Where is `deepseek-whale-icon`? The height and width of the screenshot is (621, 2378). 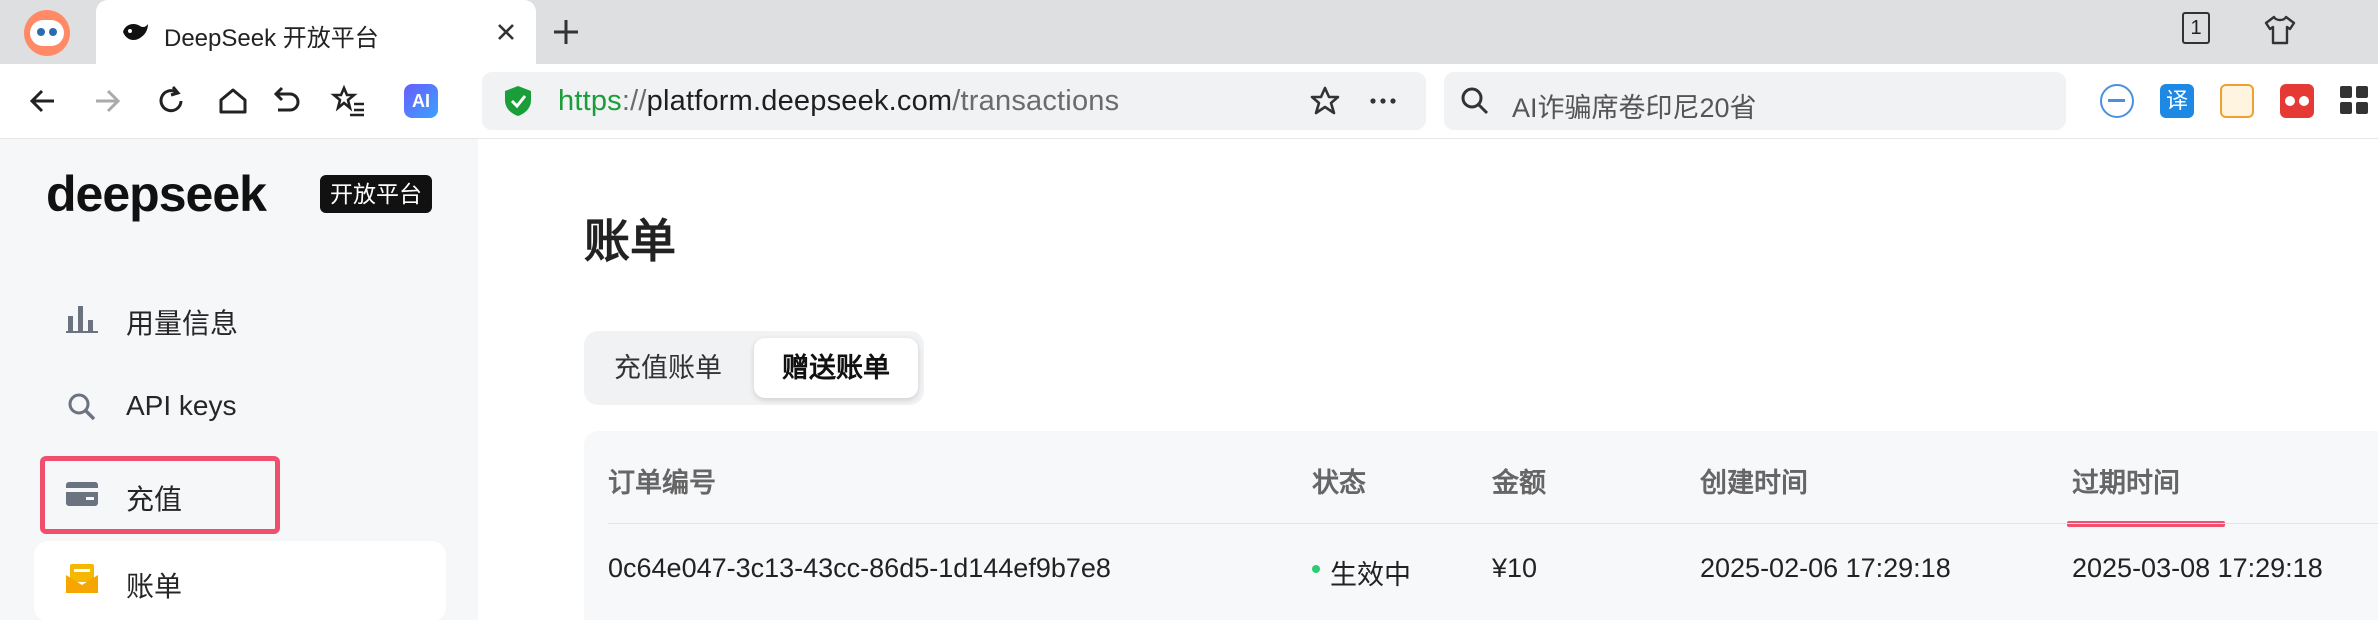 deepseek-whale-icon is located at coordinates (135, 32).